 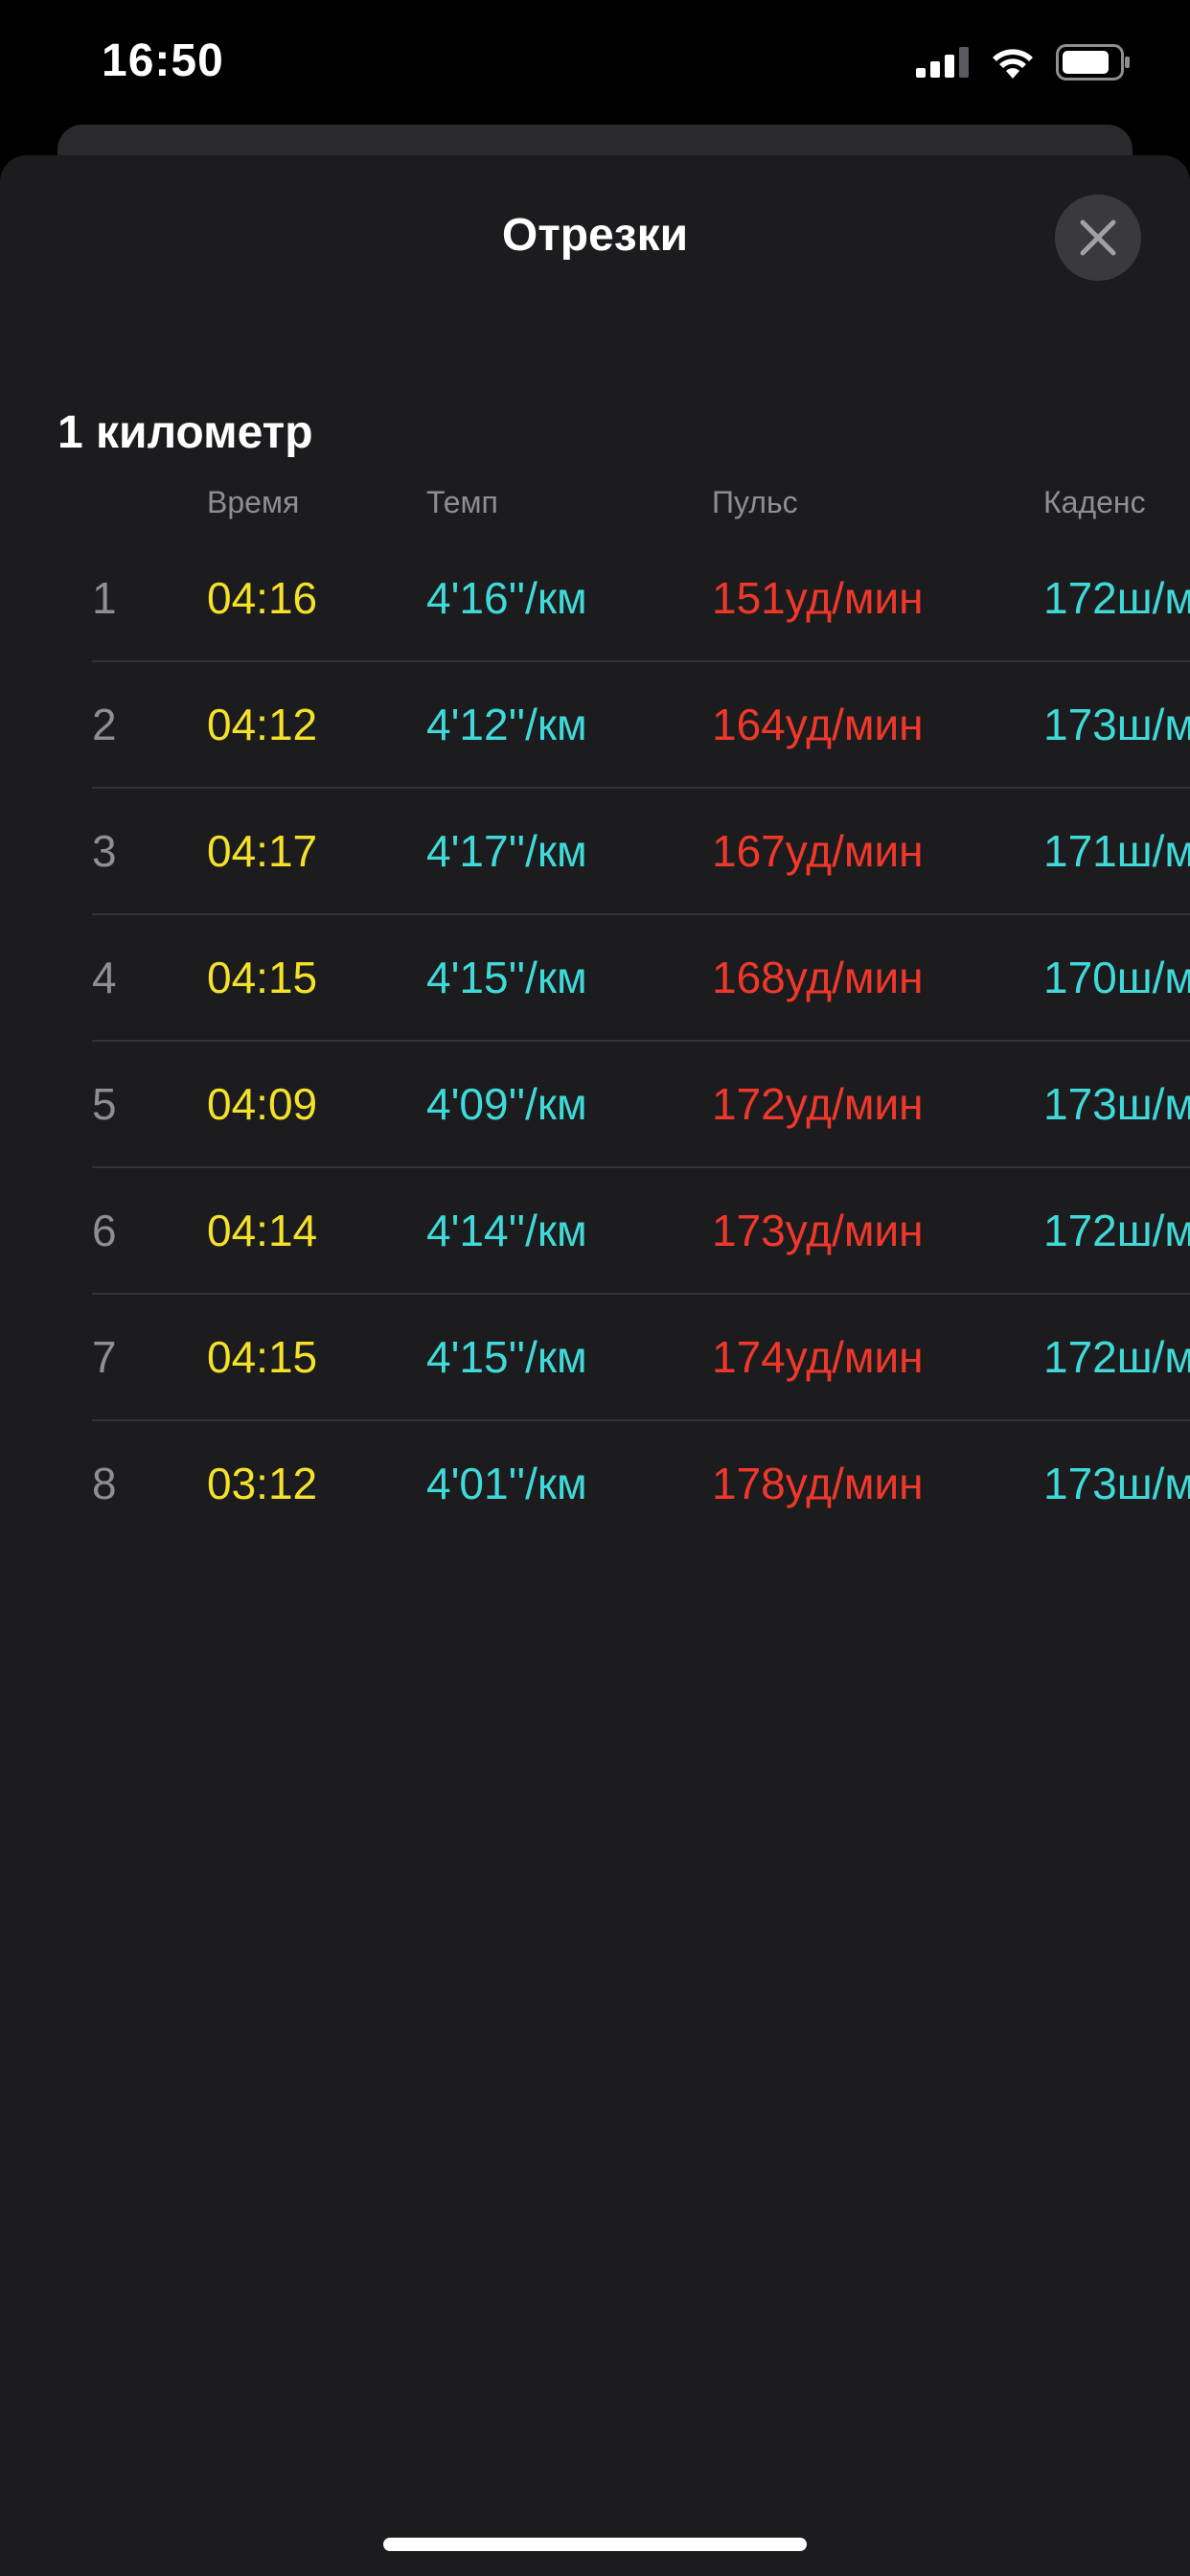 I want to click on row-pace: 4'14''/км, so click(x=507, y=1230).